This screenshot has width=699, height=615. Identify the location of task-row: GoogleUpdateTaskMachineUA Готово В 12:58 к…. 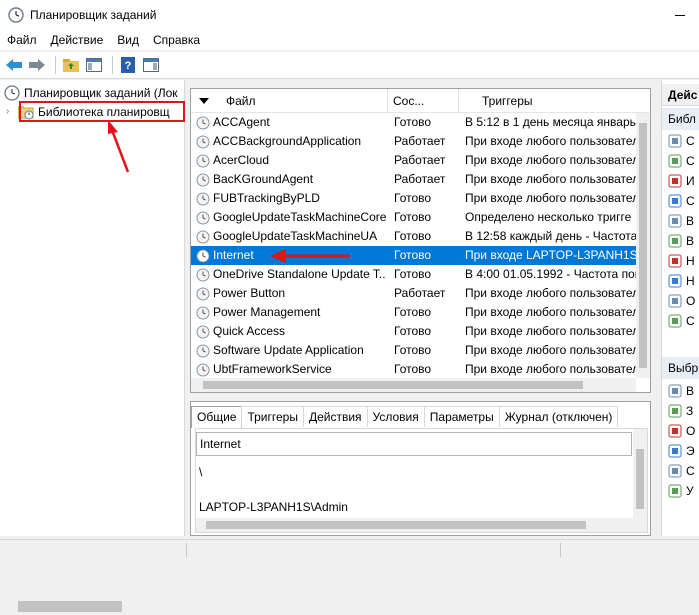
(413, 236).